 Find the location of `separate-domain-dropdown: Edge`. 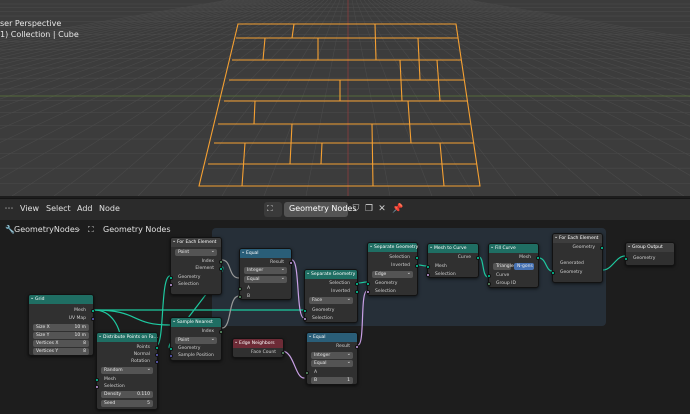

separate-domain-dropdown: Edge is located at coordinates (392, 274).